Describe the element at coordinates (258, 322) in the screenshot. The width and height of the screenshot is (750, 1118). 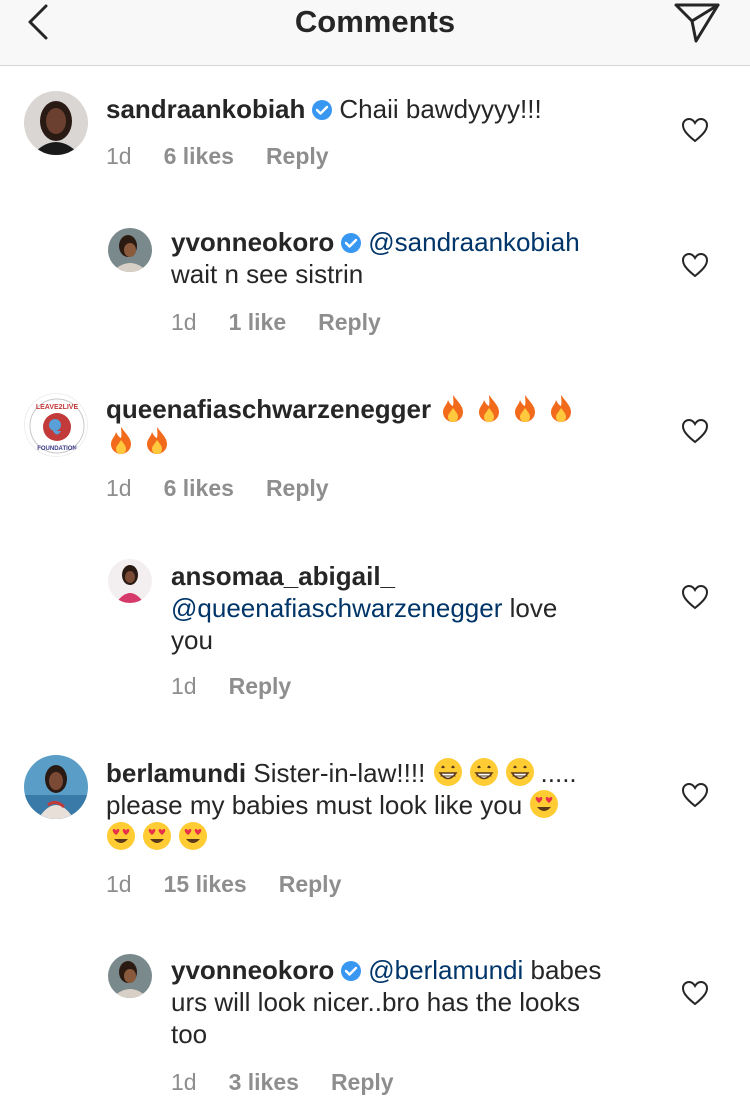
I see `likes-count: 1 like` at that location.